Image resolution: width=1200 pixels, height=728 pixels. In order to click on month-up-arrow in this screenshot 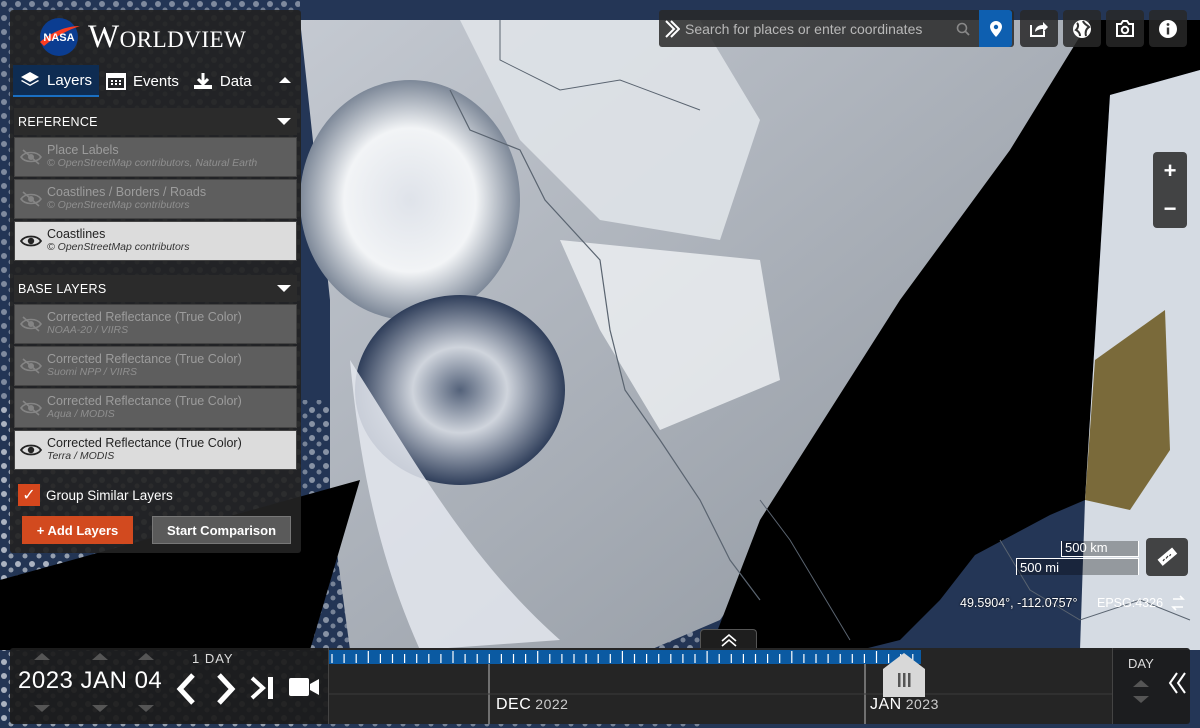, I will do `click(100, 656)`.